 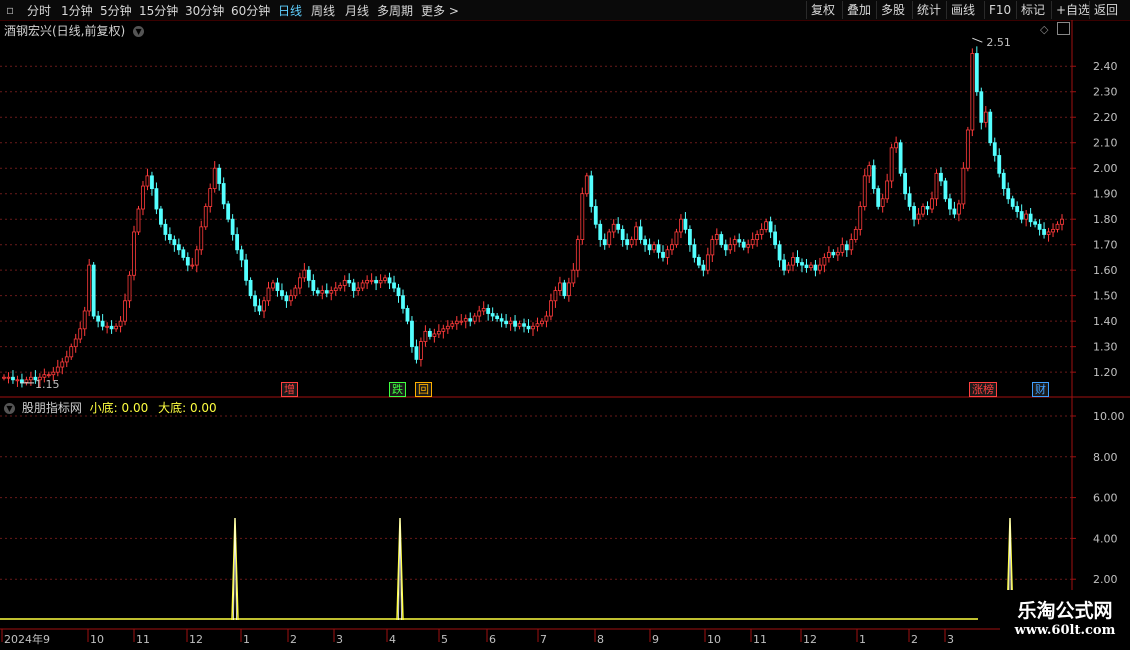 I want to click on y-tick-label: 1.70, so click(x=1105, y=245).